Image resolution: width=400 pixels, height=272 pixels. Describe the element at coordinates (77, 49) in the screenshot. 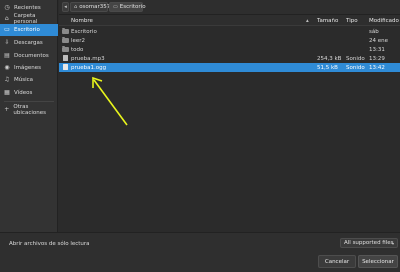

I see `file-name: todo` at that location.